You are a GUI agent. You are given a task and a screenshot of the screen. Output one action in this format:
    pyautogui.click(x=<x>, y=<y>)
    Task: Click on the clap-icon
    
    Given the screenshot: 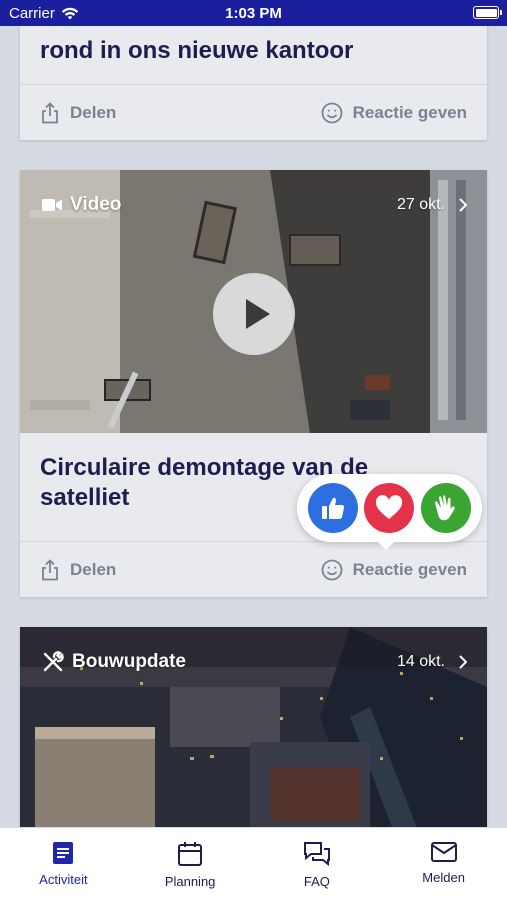 What is the action you would take?
    pyautogui.click(x=444, y=508)
    